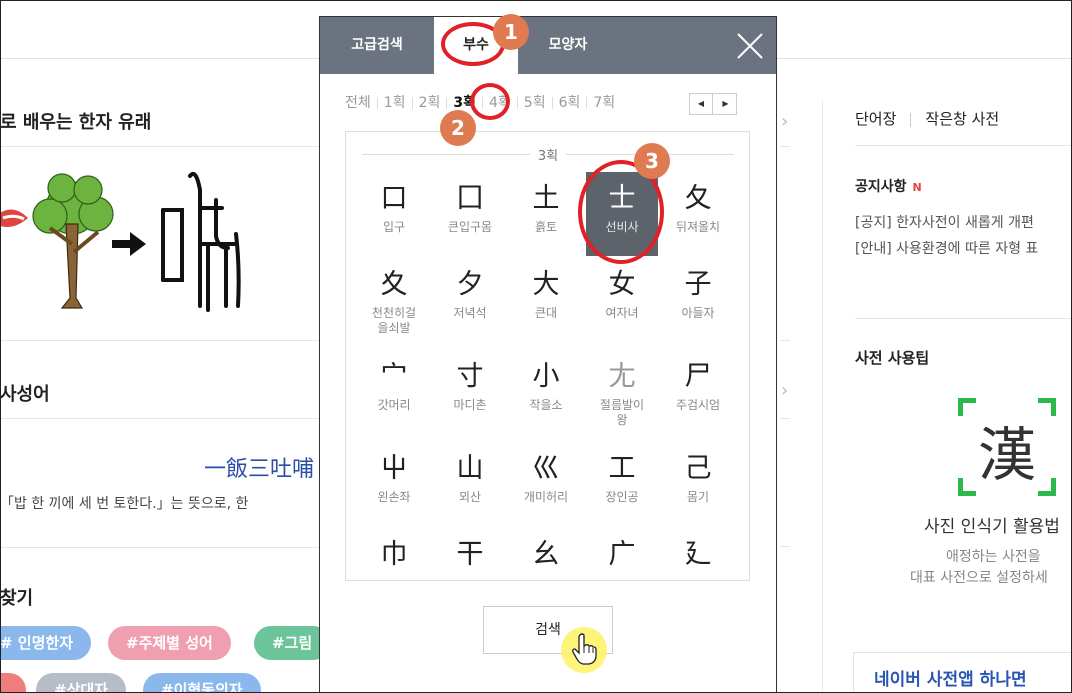 The width and height of the screenshot is (1072, 693). Describe the element at coordinates (548, 154) in the screenshot. I see `stroke-group-label: 3획` at that location.